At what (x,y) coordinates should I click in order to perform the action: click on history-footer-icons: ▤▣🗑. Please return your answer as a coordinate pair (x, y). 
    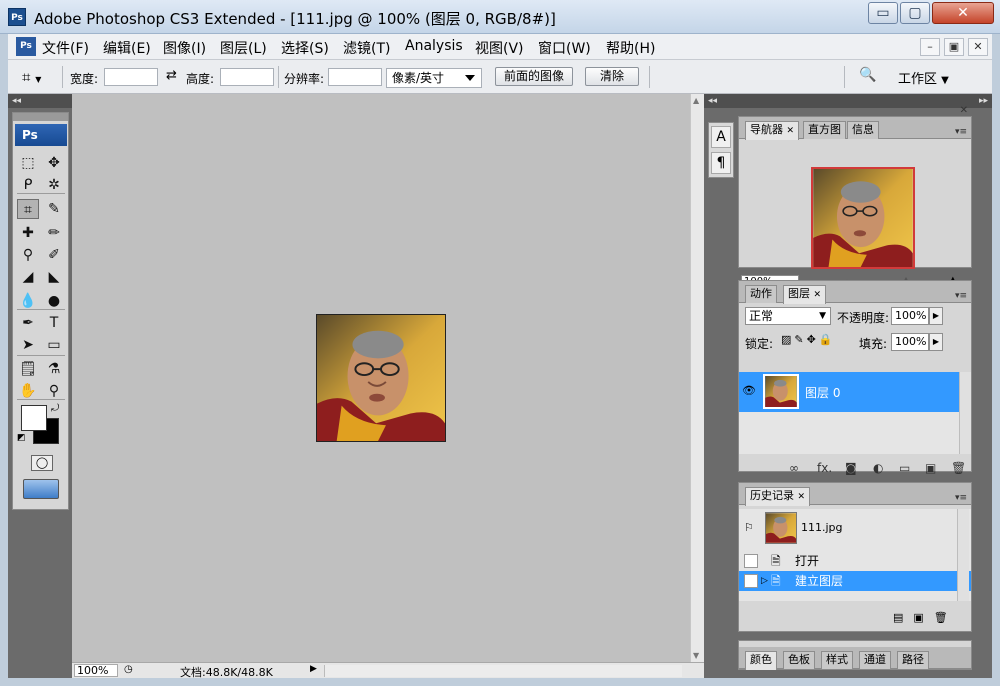
    Looking at the image, I should click on (925, 617).